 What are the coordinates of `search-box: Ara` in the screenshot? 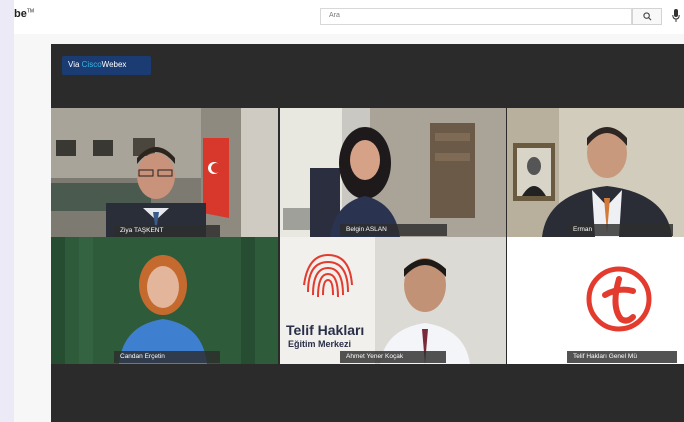 It's located at (476, 16).